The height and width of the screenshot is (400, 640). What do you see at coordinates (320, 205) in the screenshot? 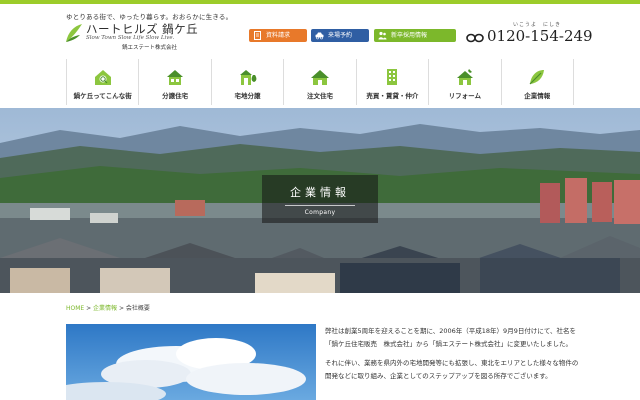
I see `hero-divider` at bounding box center [320, 205].